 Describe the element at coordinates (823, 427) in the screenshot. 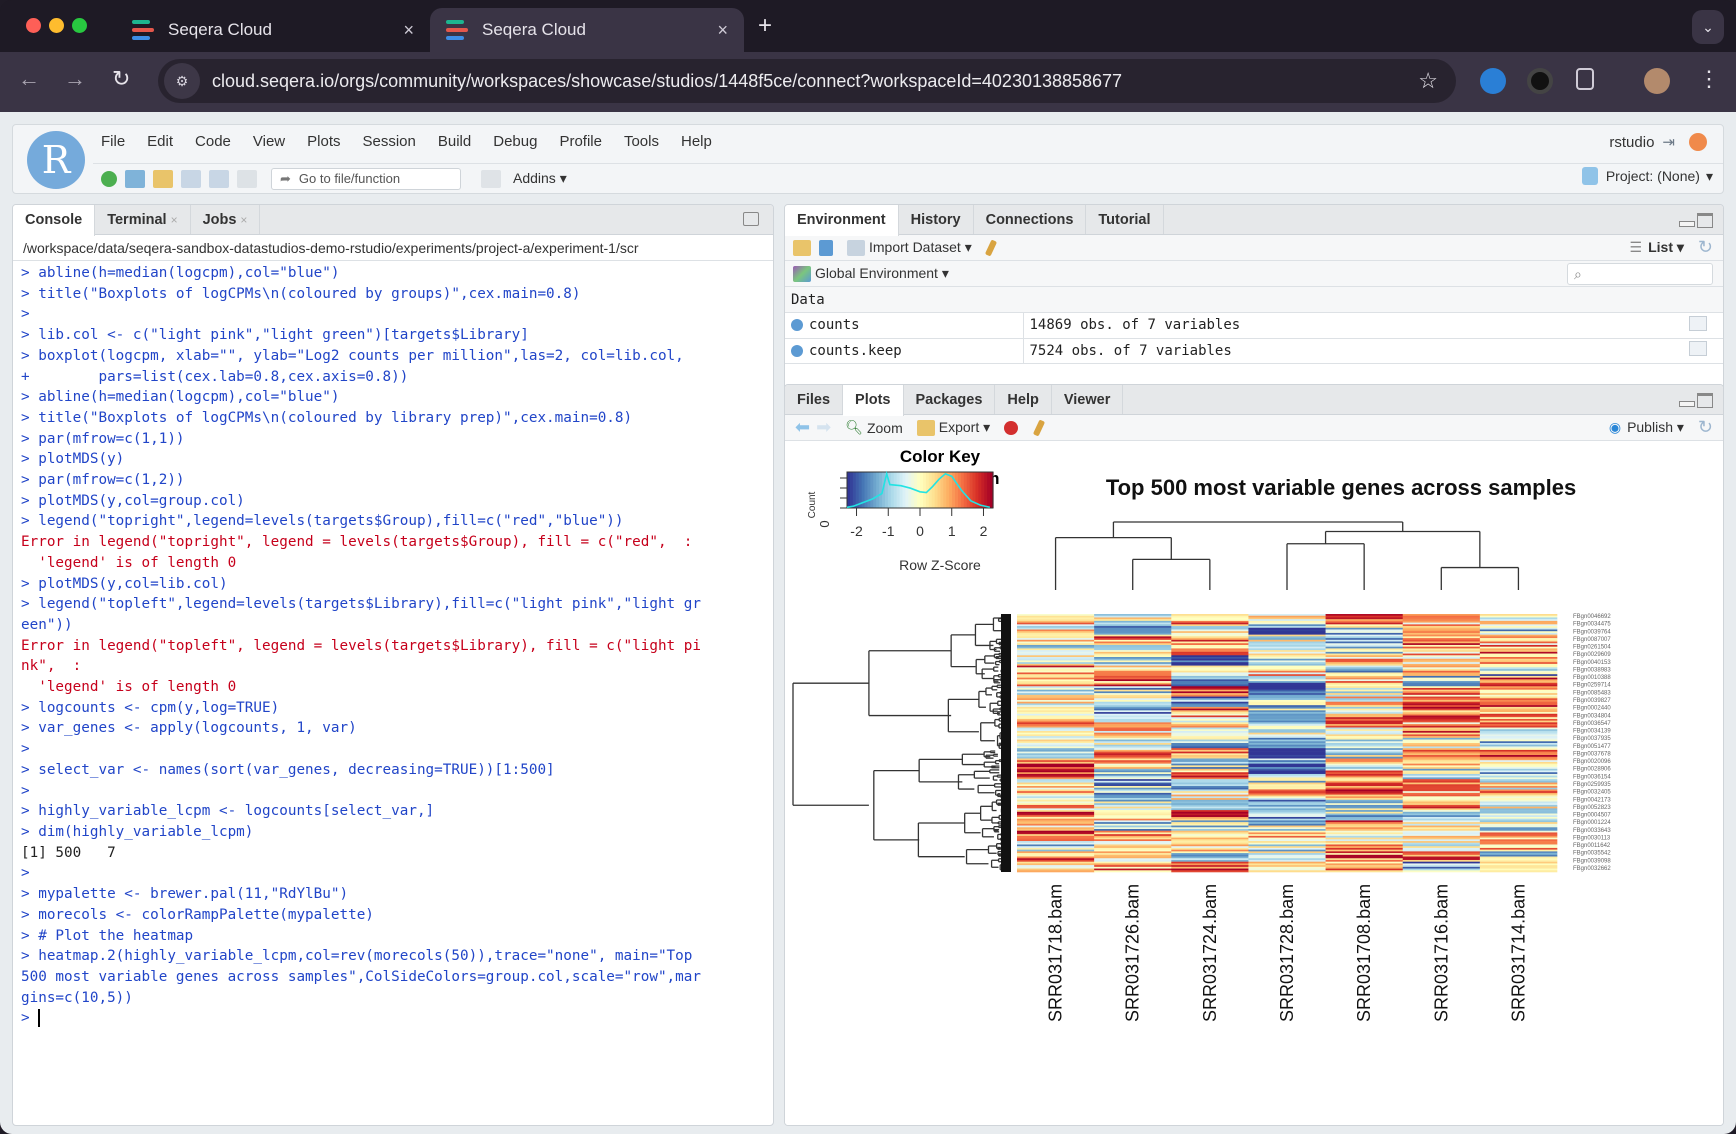

I see `next-plot-icon: ➡` at that location.